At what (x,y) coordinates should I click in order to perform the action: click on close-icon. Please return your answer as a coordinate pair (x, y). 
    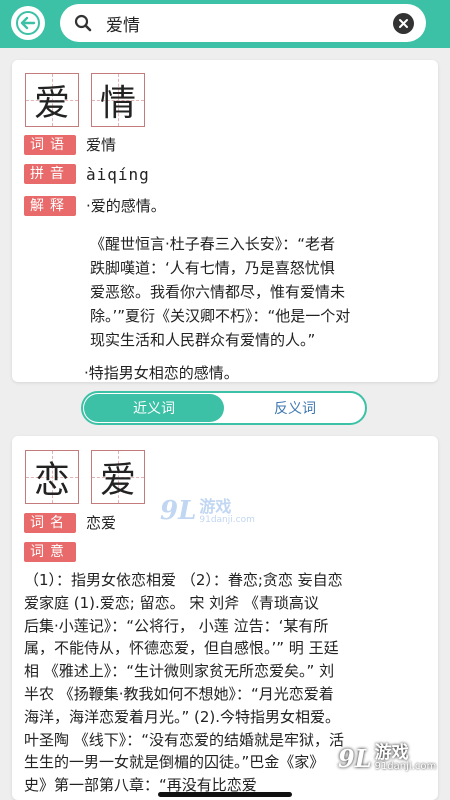
    Looking at the image, I should click on (403, 23).